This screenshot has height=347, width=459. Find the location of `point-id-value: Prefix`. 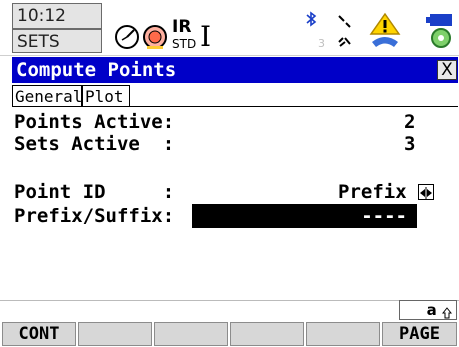

point-id-value: Prefix is located at coordinates (372, 192).